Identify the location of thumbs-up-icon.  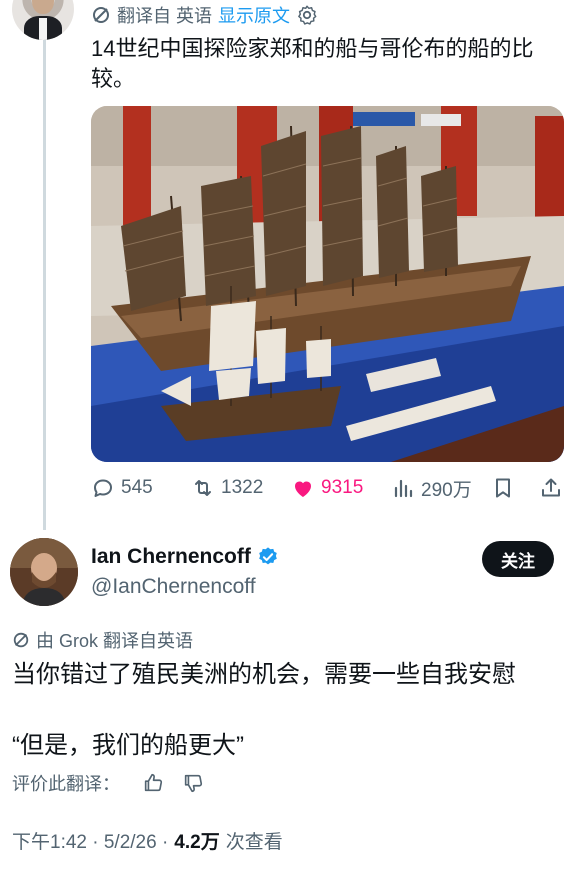
(153, 783).